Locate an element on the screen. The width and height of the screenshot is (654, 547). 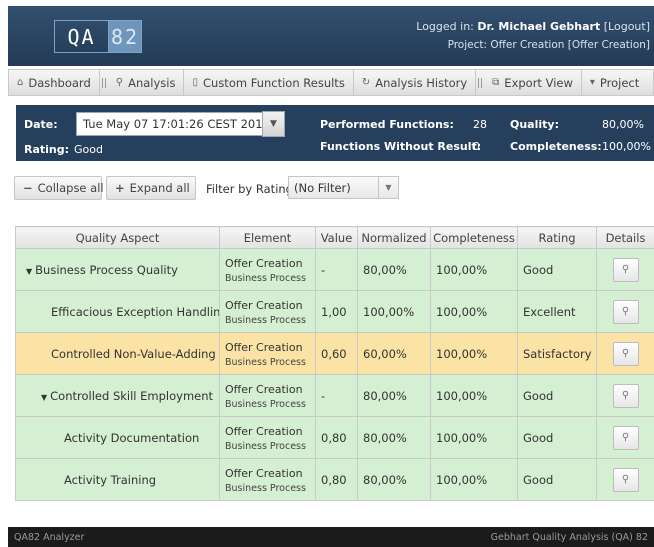
rating-filter-select: (No Filter) ▼ is located at coordinates (343, 187).